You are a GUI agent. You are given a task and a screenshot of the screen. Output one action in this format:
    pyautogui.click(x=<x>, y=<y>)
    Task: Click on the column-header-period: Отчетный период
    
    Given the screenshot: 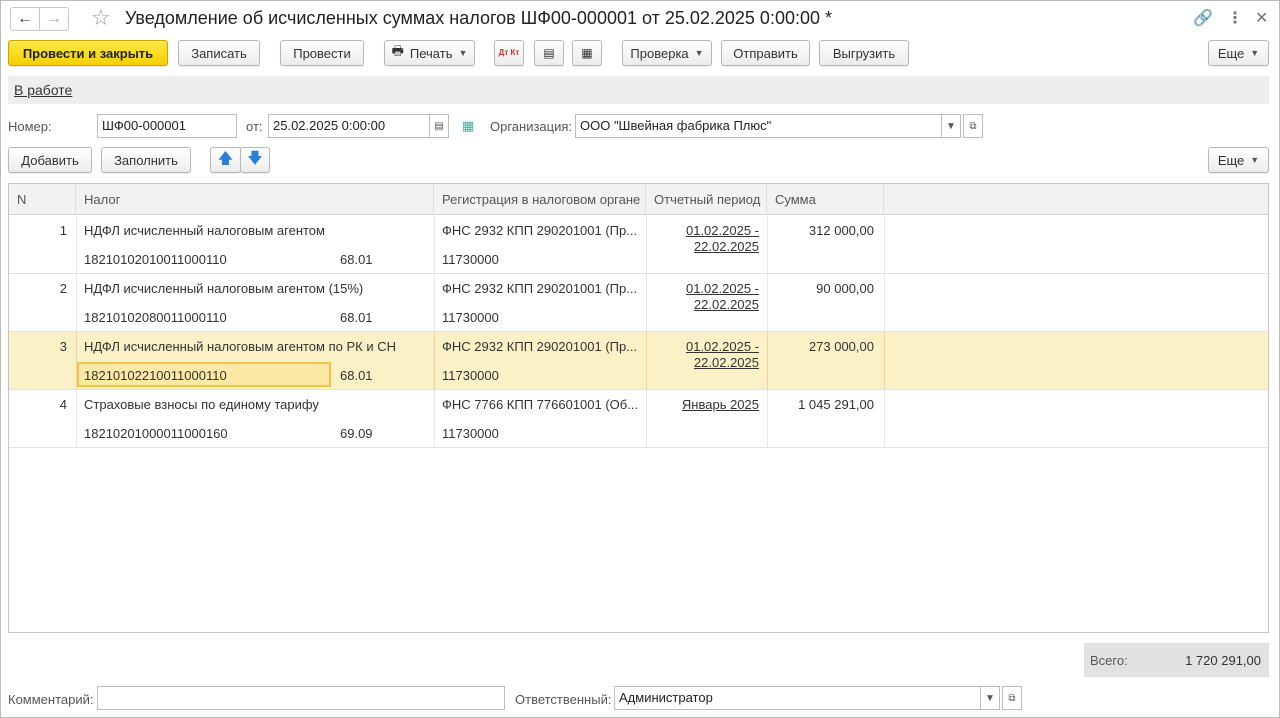 What is the action you would take?
    pyautogui.click(x=706, y=199)
    